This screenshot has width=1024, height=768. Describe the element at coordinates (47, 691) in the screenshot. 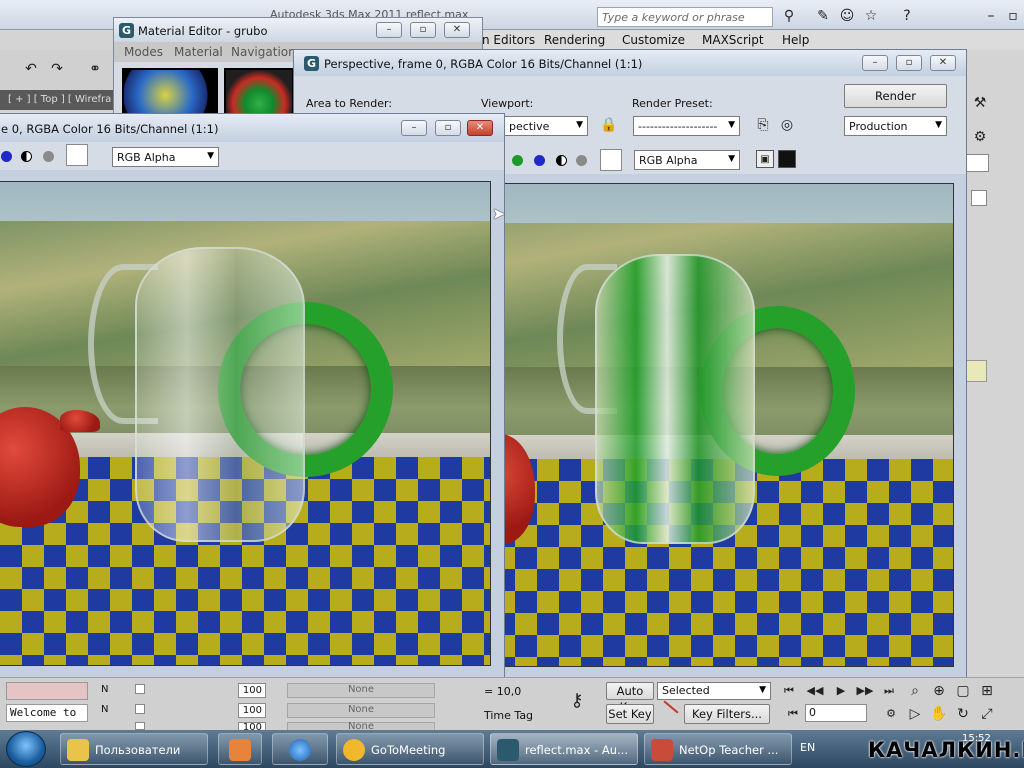

I see `maxscript-listener` at that location.